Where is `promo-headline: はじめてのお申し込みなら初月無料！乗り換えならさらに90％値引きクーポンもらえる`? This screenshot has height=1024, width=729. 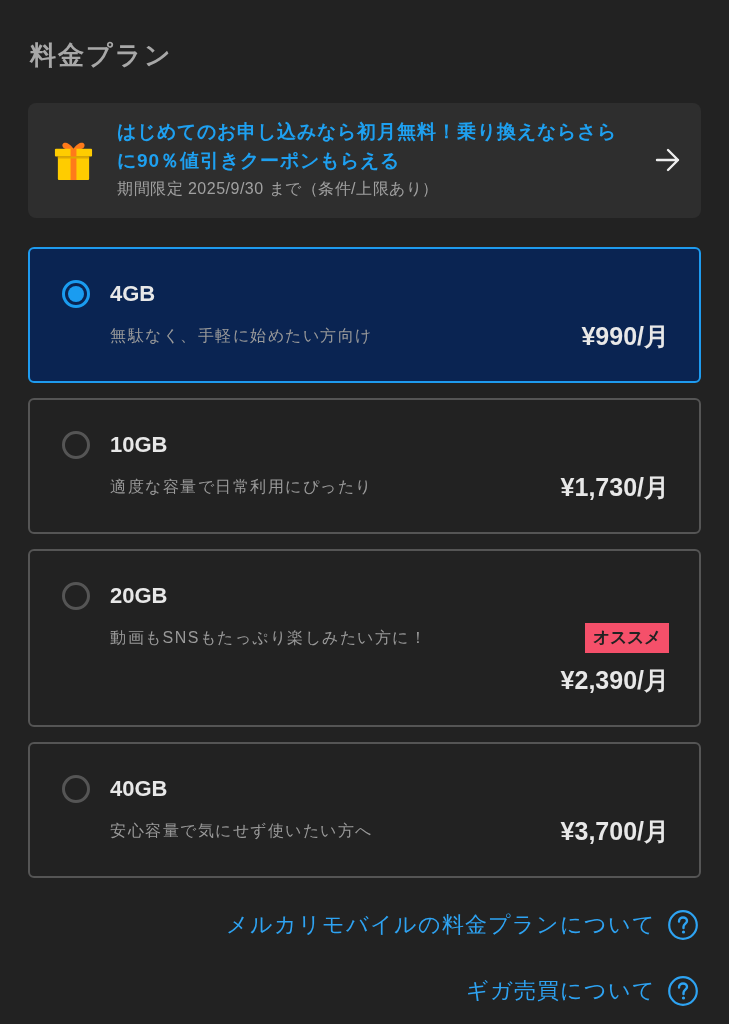 promo-headline: はじめてのお申し込みなら初月無料！乗り換えならさらに90％値引きクーポンもらえる is located at coordinates (367, 146).